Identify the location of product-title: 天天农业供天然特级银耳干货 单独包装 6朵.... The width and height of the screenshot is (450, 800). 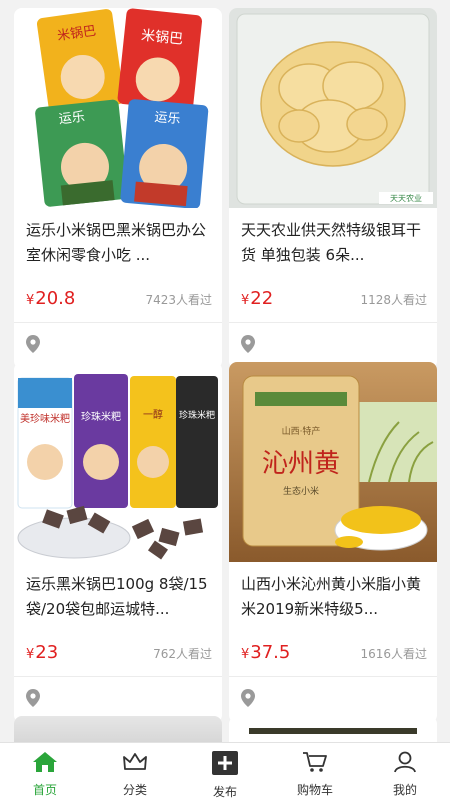
(333, 243).